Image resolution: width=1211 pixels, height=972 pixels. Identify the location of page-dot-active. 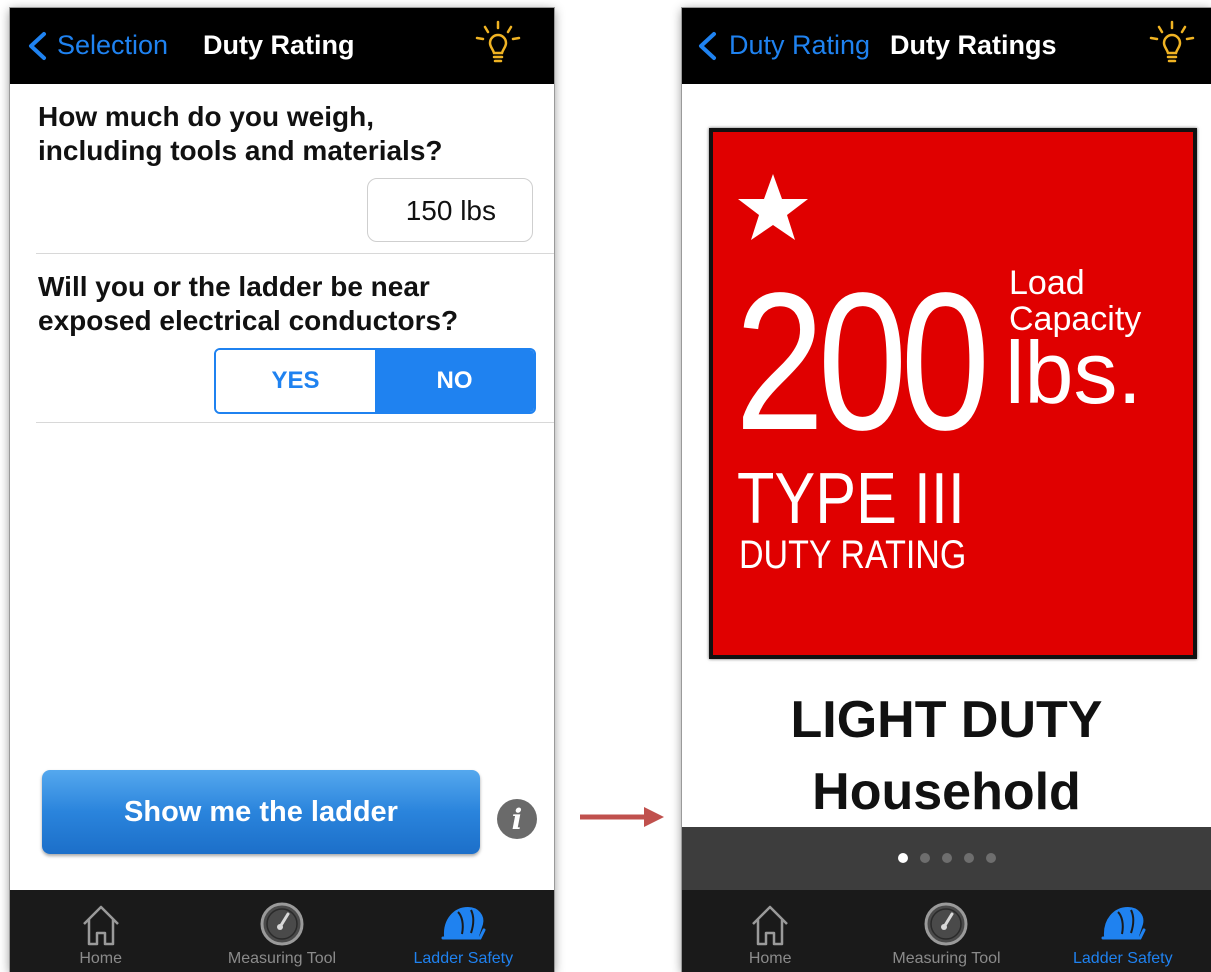
(902, 858).